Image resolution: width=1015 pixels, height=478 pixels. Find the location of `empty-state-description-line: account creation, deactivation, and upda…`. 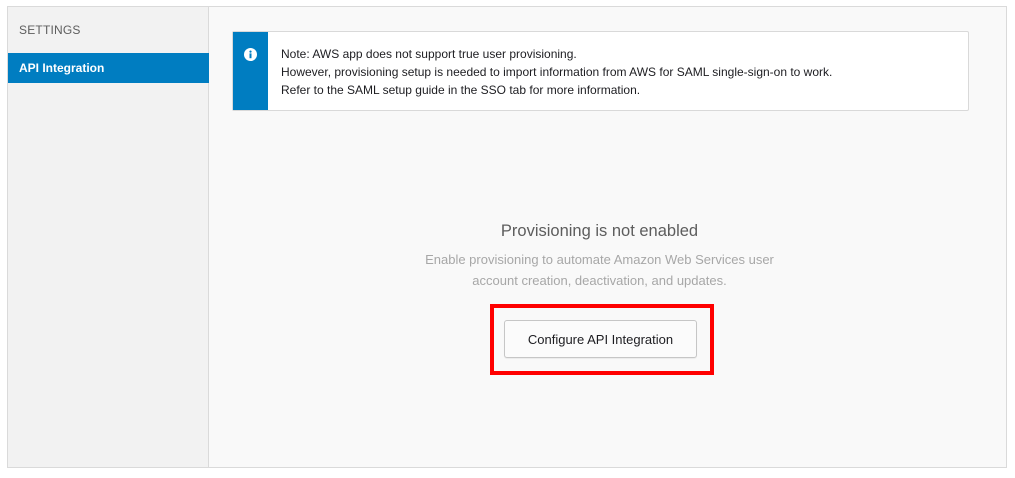

empty-state-description-line: account creation, deactivation, and upda… is located at coordinates (599, 280).